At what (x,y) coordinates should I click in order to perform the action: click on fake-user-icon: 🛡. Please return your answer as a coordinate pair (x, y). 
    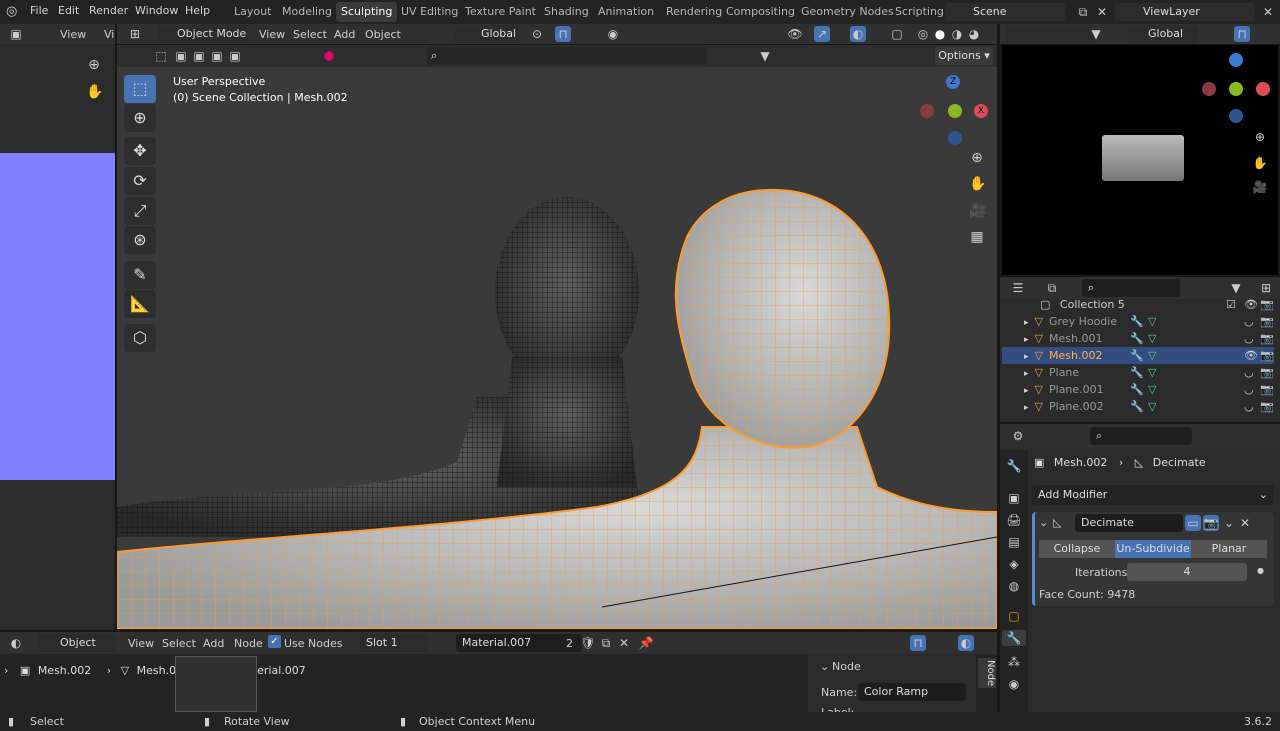
    Looking at the image, I should click on (588, 643).